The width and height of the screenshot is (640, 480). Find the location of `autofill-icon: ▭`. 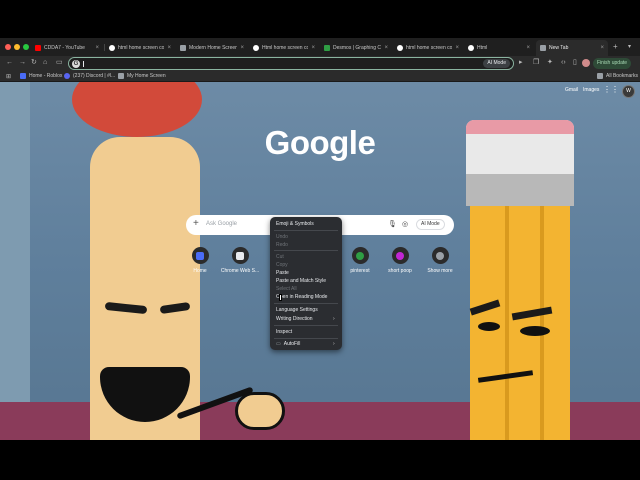

autofill-icon: ▭ is located at coordinates (278, 344).